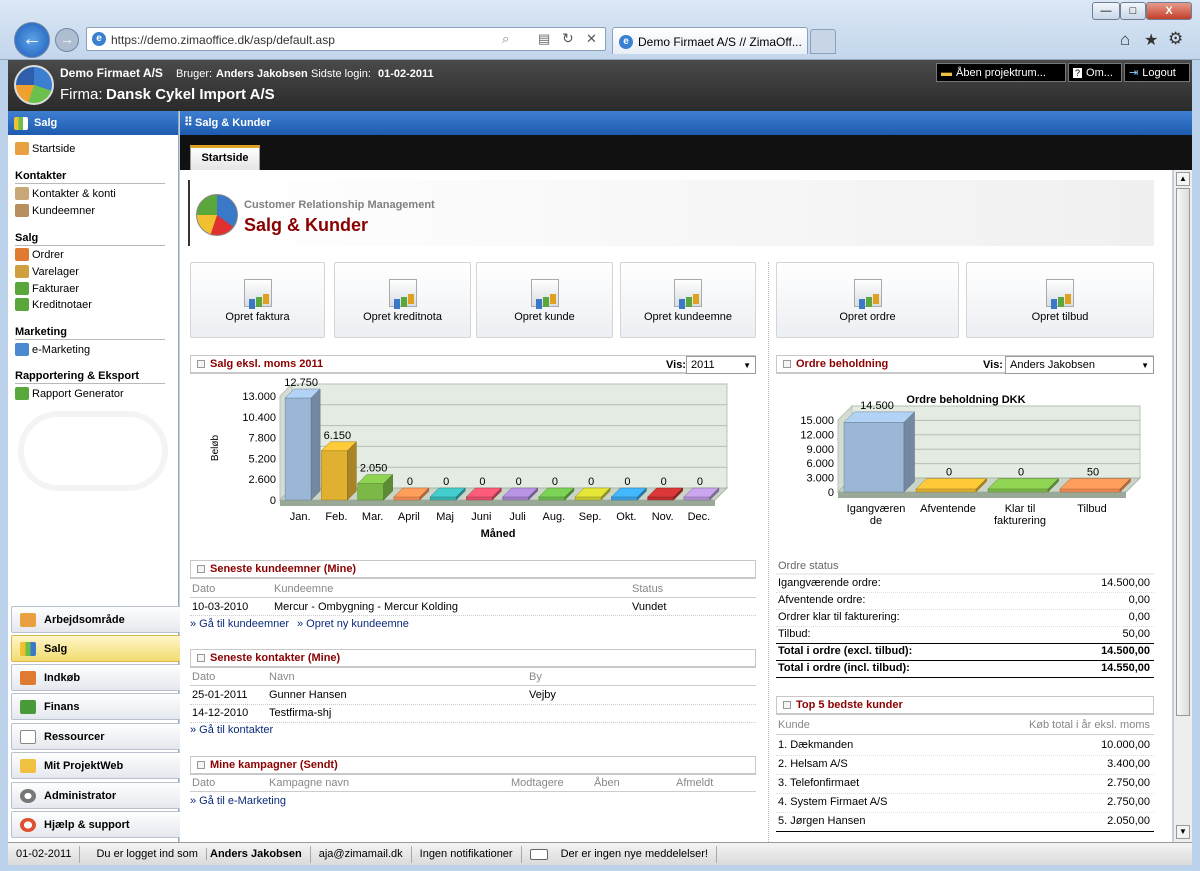 The width and height of the screenshot is (1200, 871). I want to click on x-tick-label: Tilbud, so click(1092, 509).